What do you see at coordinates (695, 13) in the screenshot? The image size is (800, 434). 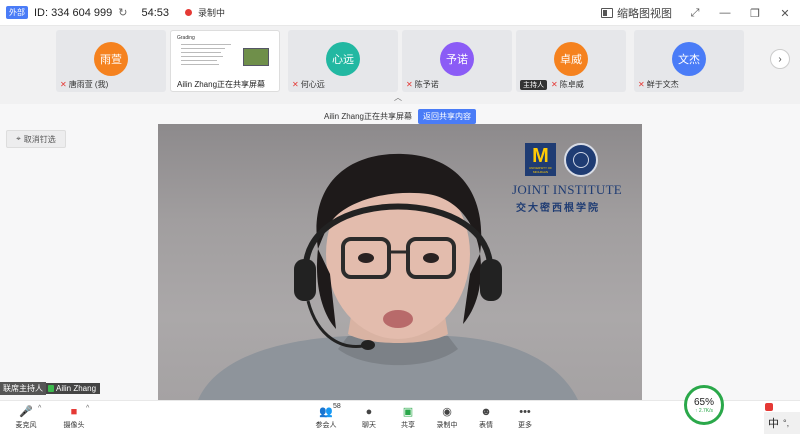 I see `fullscreen-icon: ⤢` at bounding box center [695, 13].